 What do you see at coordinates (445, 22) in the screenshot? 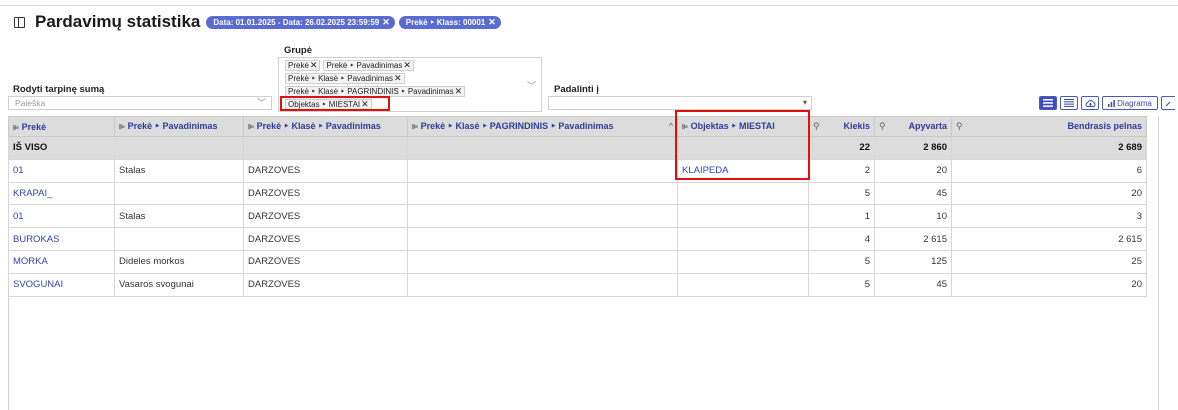
I see `class-filter-label: Prekė ‣ Klass: 00001` at bounding box center [445, 22].